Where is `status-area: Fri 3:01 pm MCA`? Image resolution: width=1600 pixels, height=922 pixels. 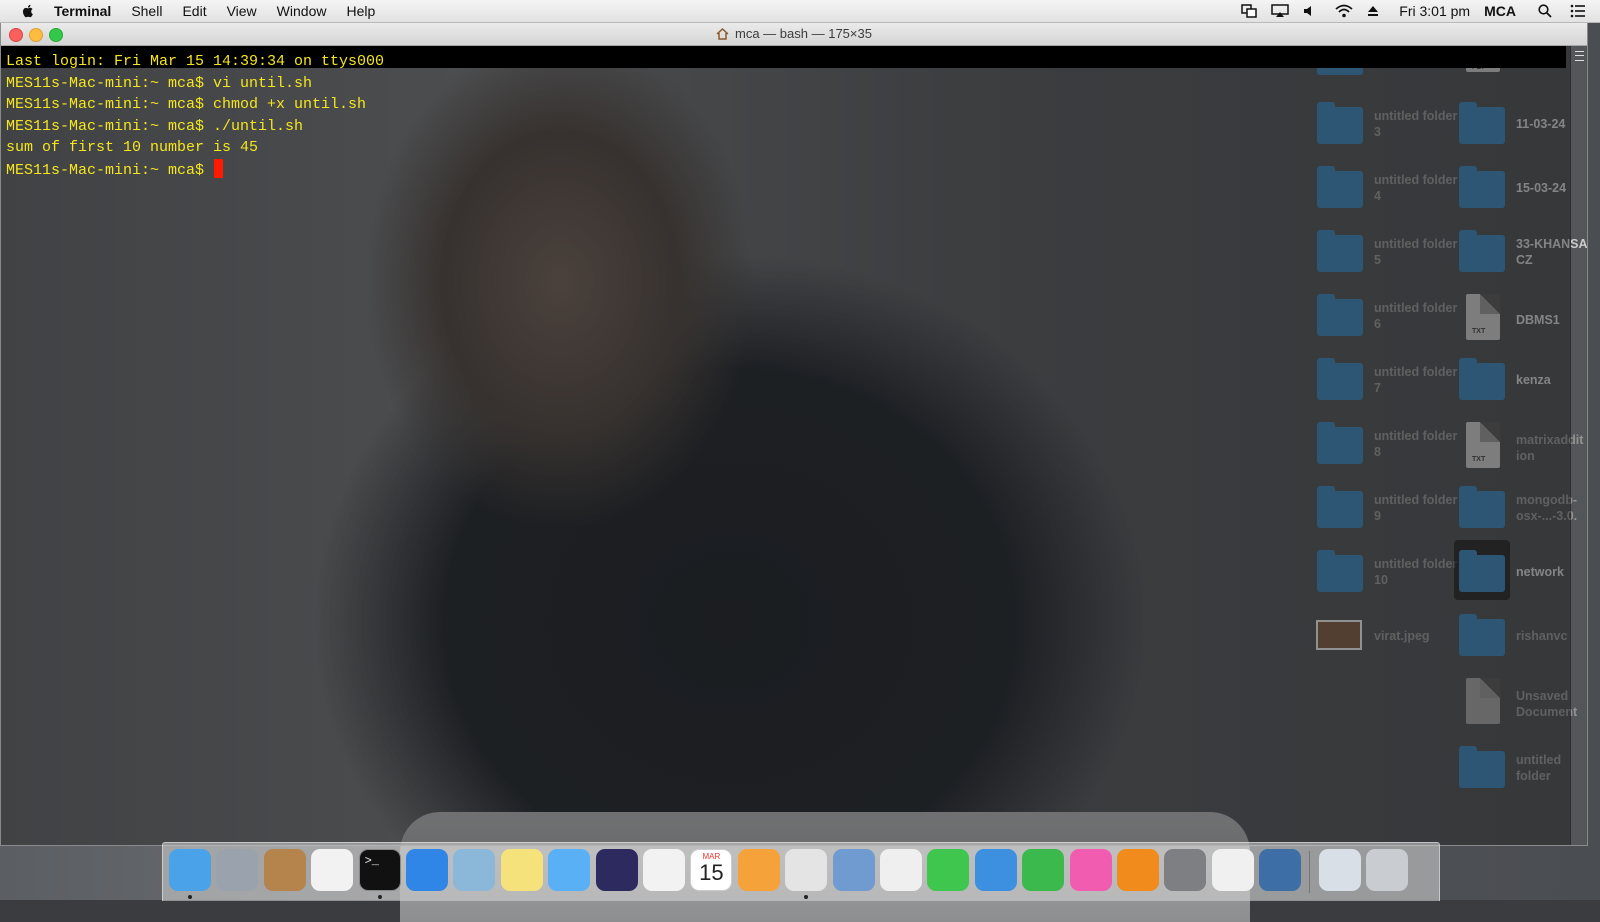 status-area: Fri 3:01 pm MCA is located at coordinates (1413, 11).